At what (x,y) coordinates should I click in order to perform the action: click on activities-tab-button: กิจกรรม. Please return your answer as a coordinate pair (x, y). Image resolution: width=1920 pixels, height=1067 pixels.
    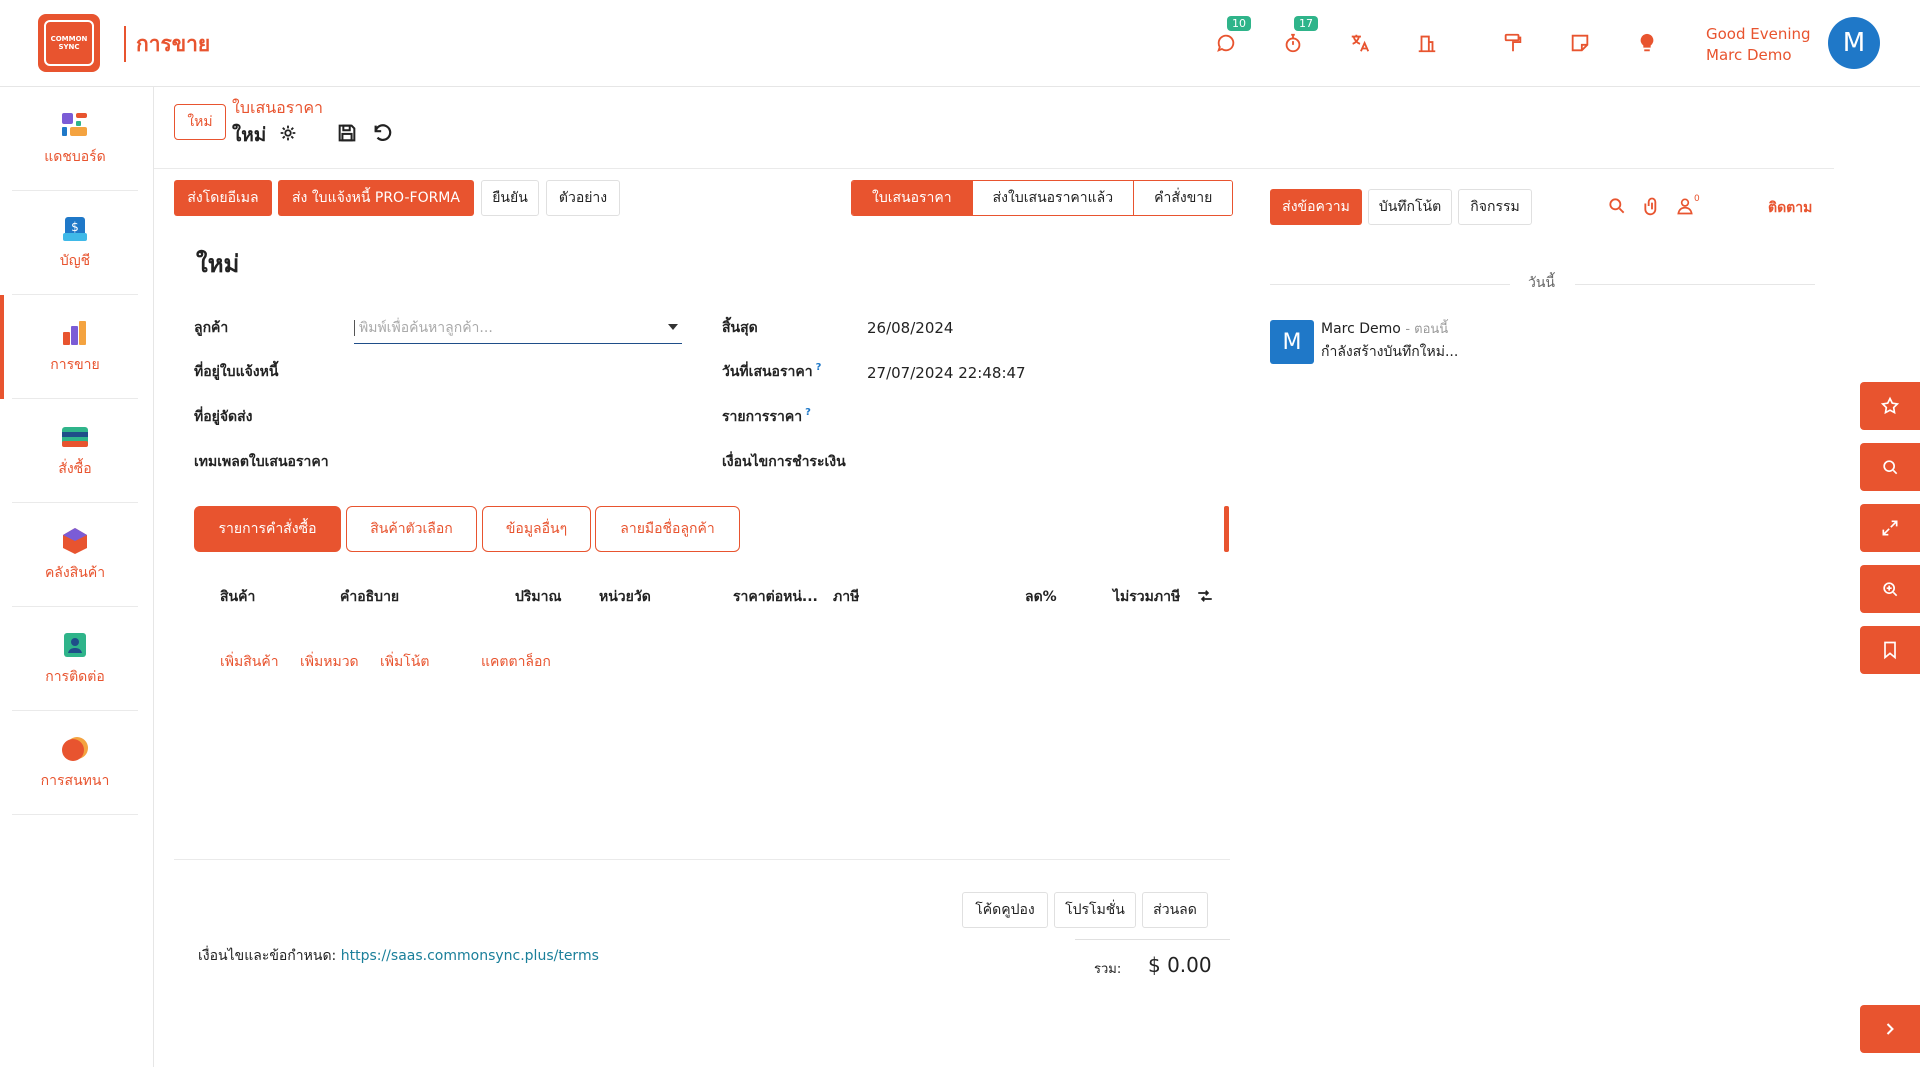
    Looking at the image, I should click on (1495, 207).